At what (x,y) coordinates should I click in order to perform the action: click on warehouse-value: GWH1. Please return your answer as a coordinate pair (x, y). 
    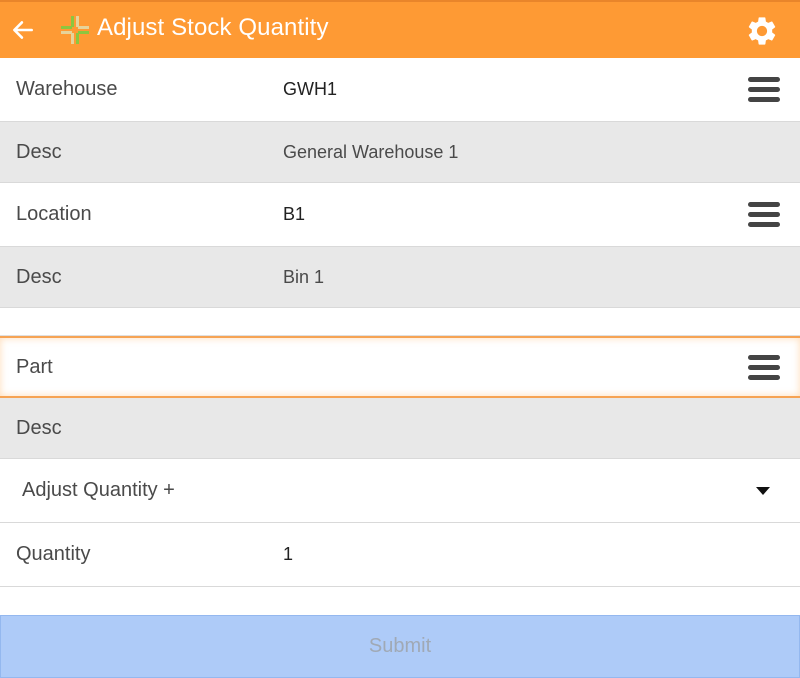
    Looking at the image, I should click on (310, 89).